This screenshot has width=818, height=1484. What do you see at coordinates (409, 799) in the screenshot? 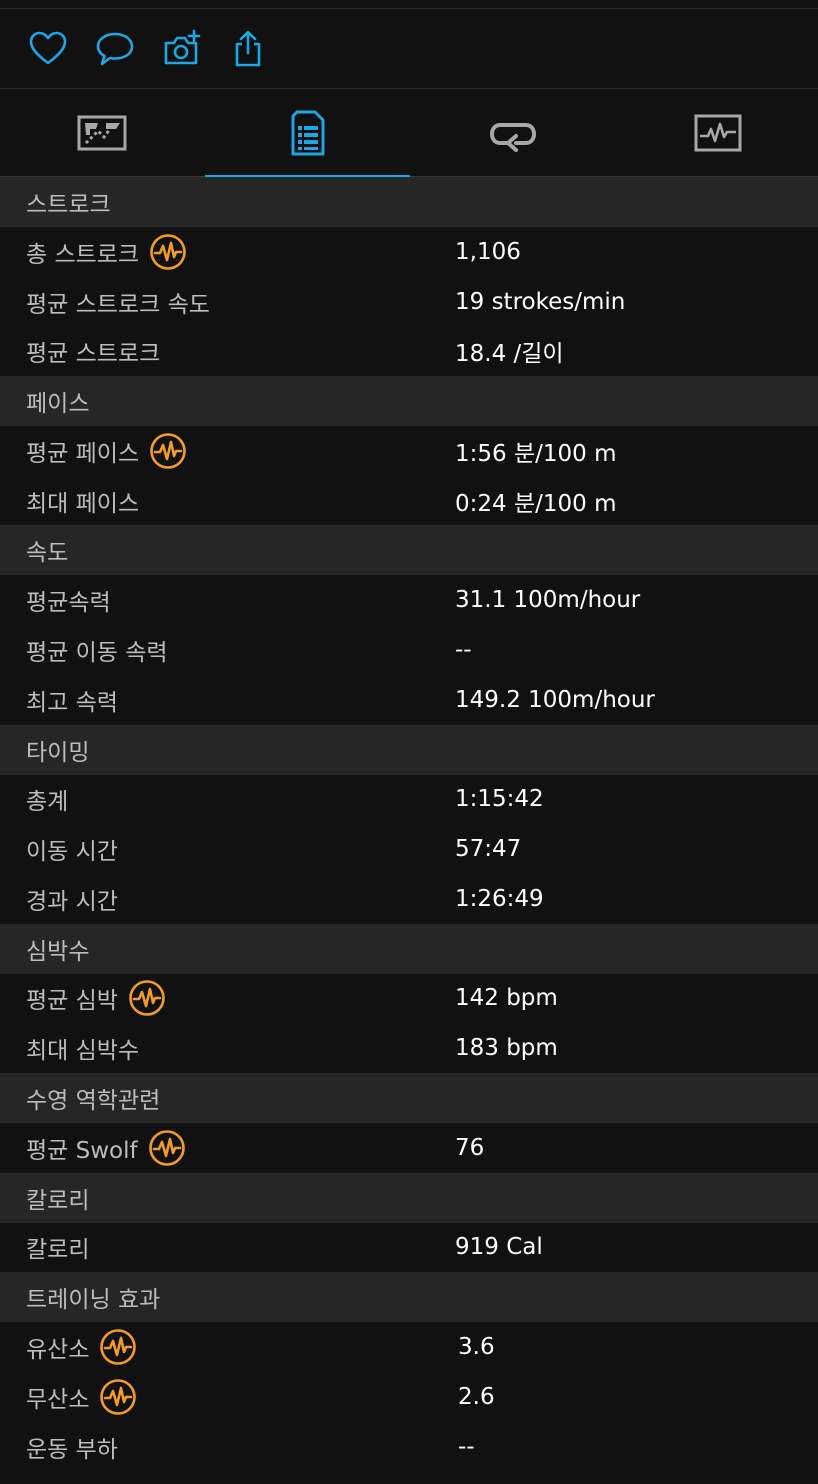
I see `stat-row: 총계 1:15:42` at bounding box center [409, 799].